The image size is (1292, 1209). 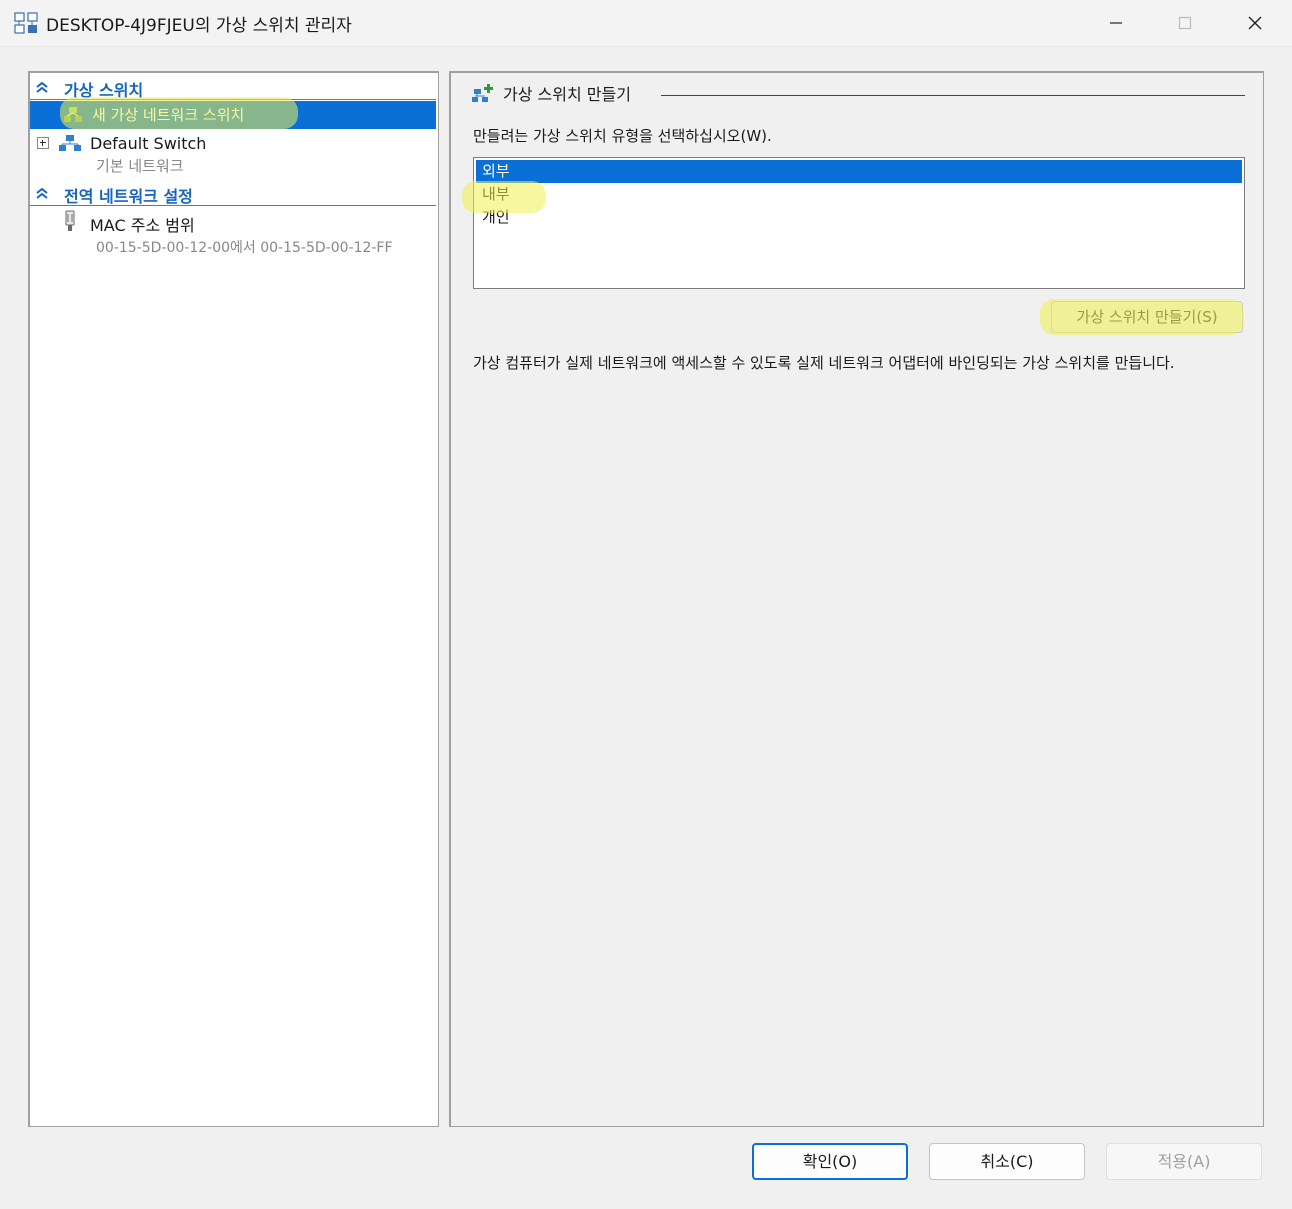 I want to click on close-icon, so click(x=1255, y=23).